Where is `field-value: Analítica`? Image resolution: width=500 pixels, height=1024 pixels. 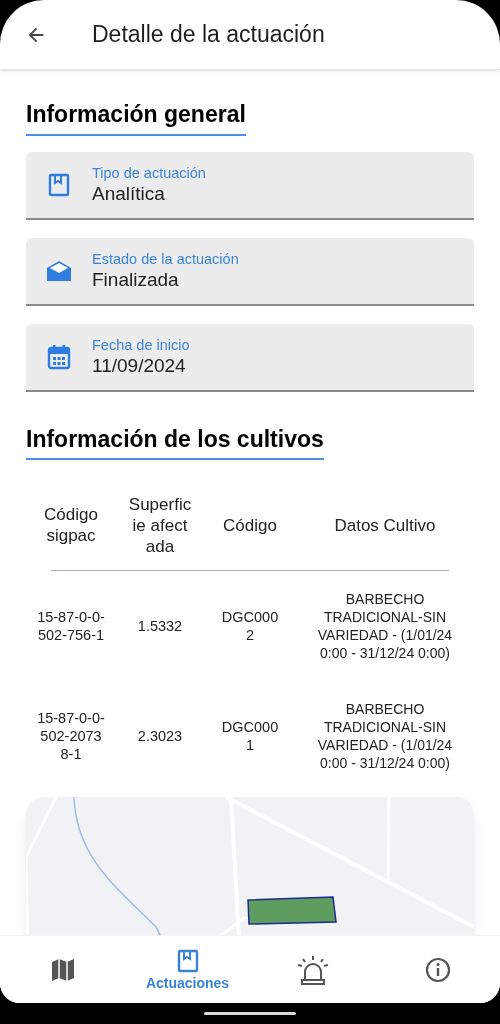
field-value: Analítica is located at coordinates (129, 193).